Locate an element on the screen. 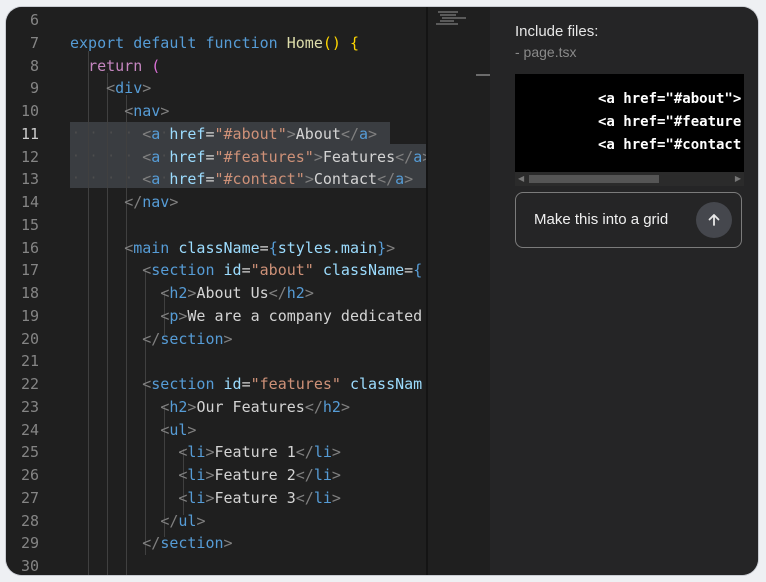 This screenshot has height=582, width=766. code-text: <main className={styles.main}> is located at coordinates (260, 247).